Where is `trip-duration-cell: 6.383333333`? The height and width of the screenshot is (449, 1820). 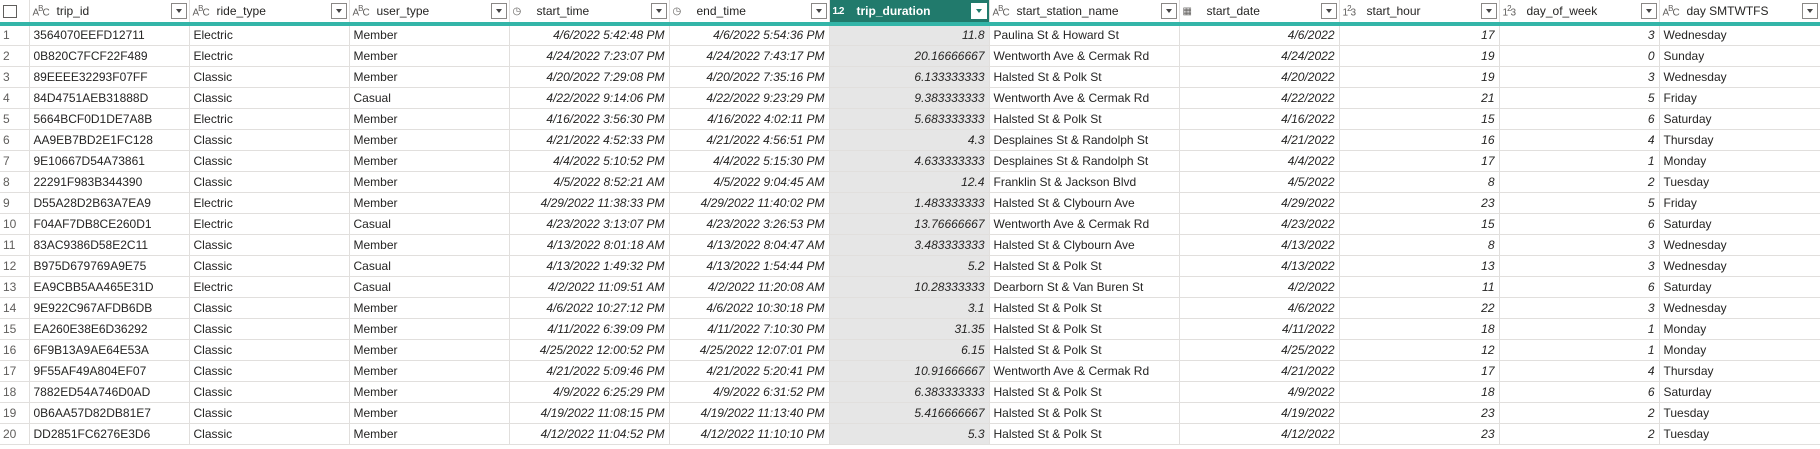
trip-duration-cell: 6.383333333 is located at coordinates (909, 392).